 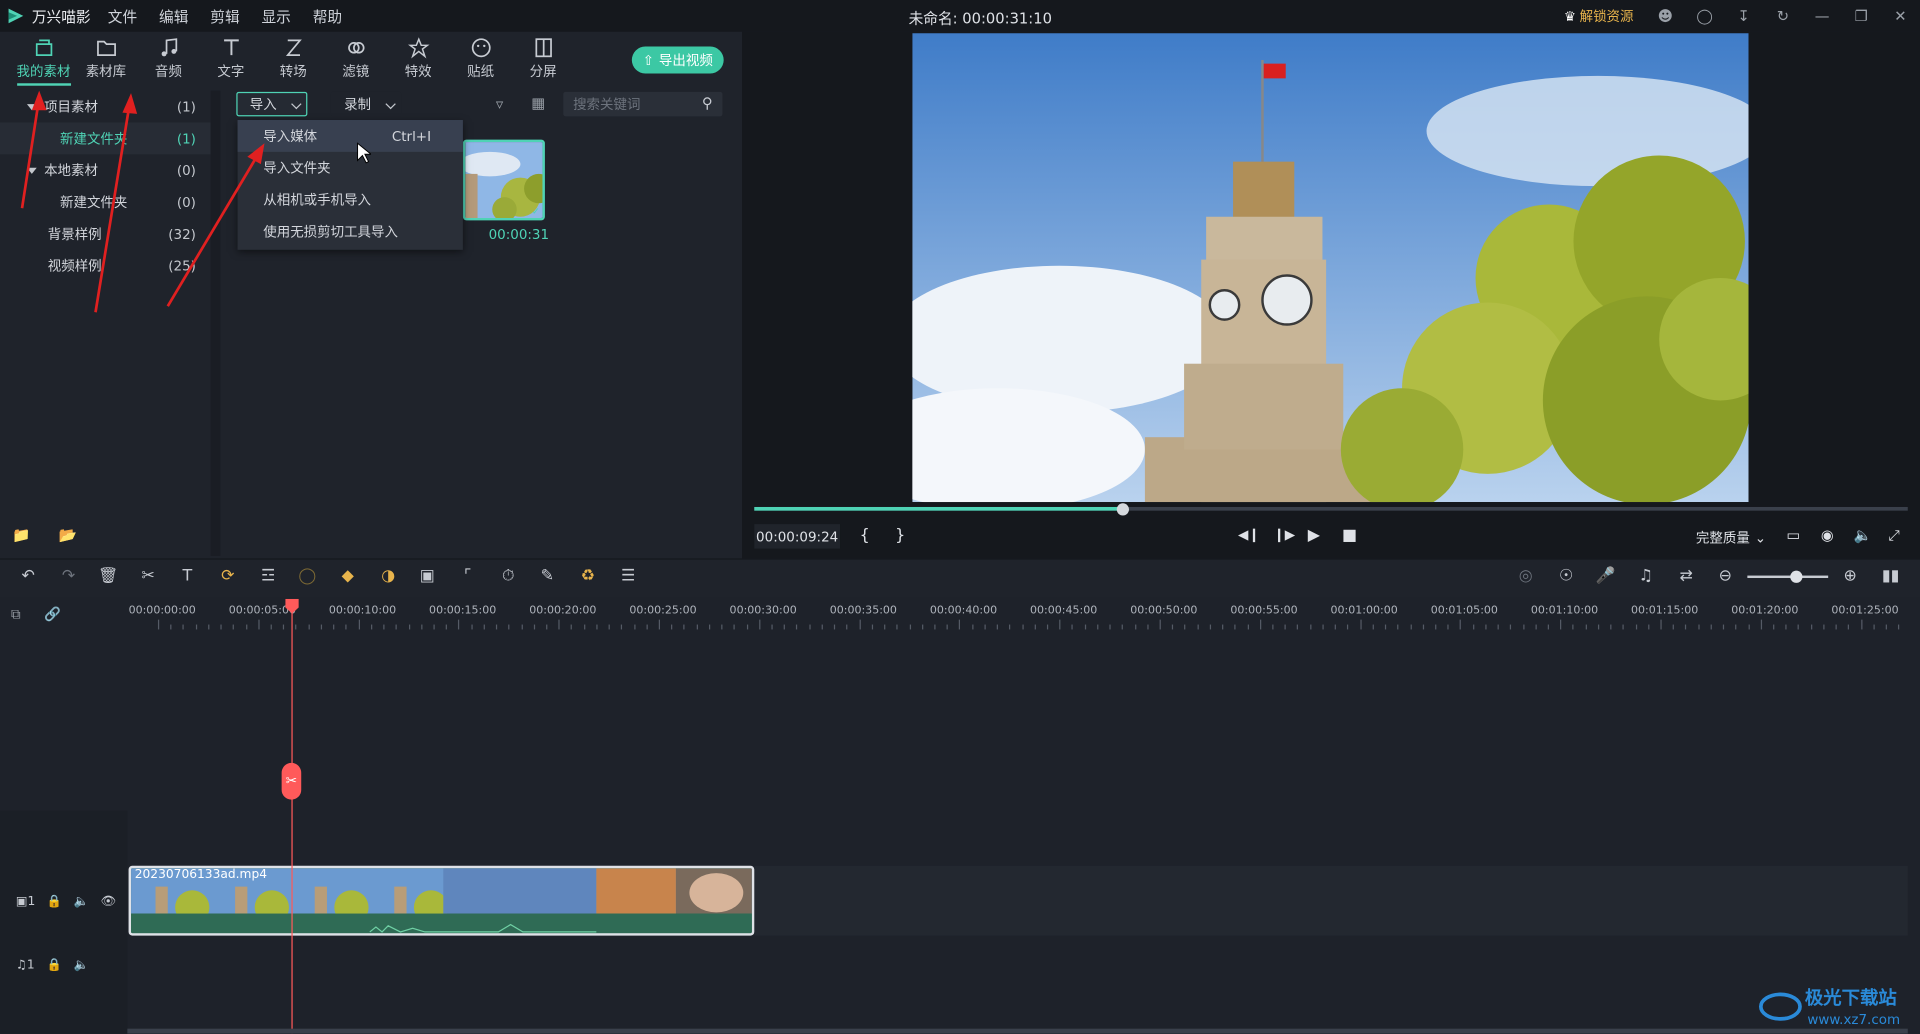 What do you see at coordinates (1861, 15) in the screenshot?
I see `restore-icon: ❐` at bounding box center [1861, 15].